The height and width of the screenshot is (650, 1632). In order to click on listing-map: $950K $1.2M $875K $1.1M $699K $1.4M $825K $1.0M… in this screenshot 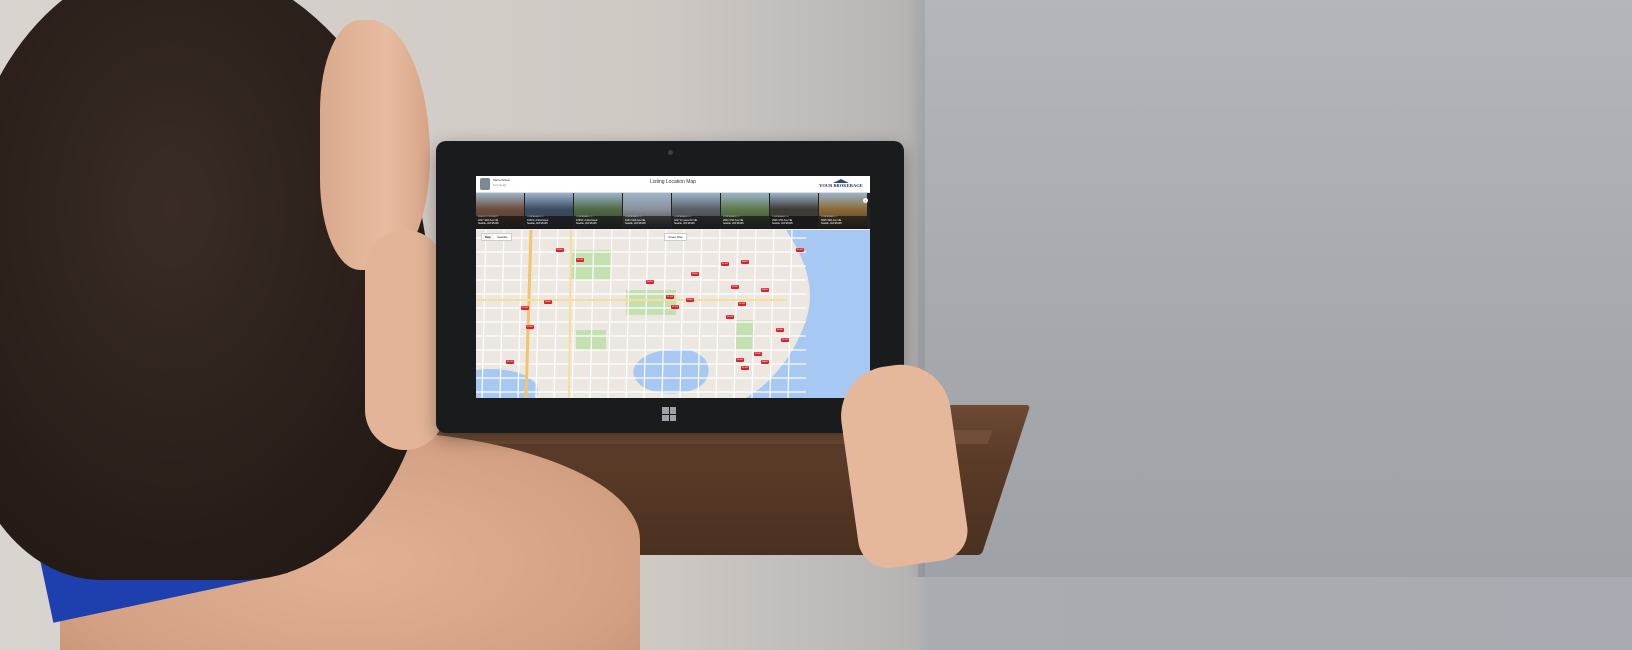, I will do `click(673, 314)`.